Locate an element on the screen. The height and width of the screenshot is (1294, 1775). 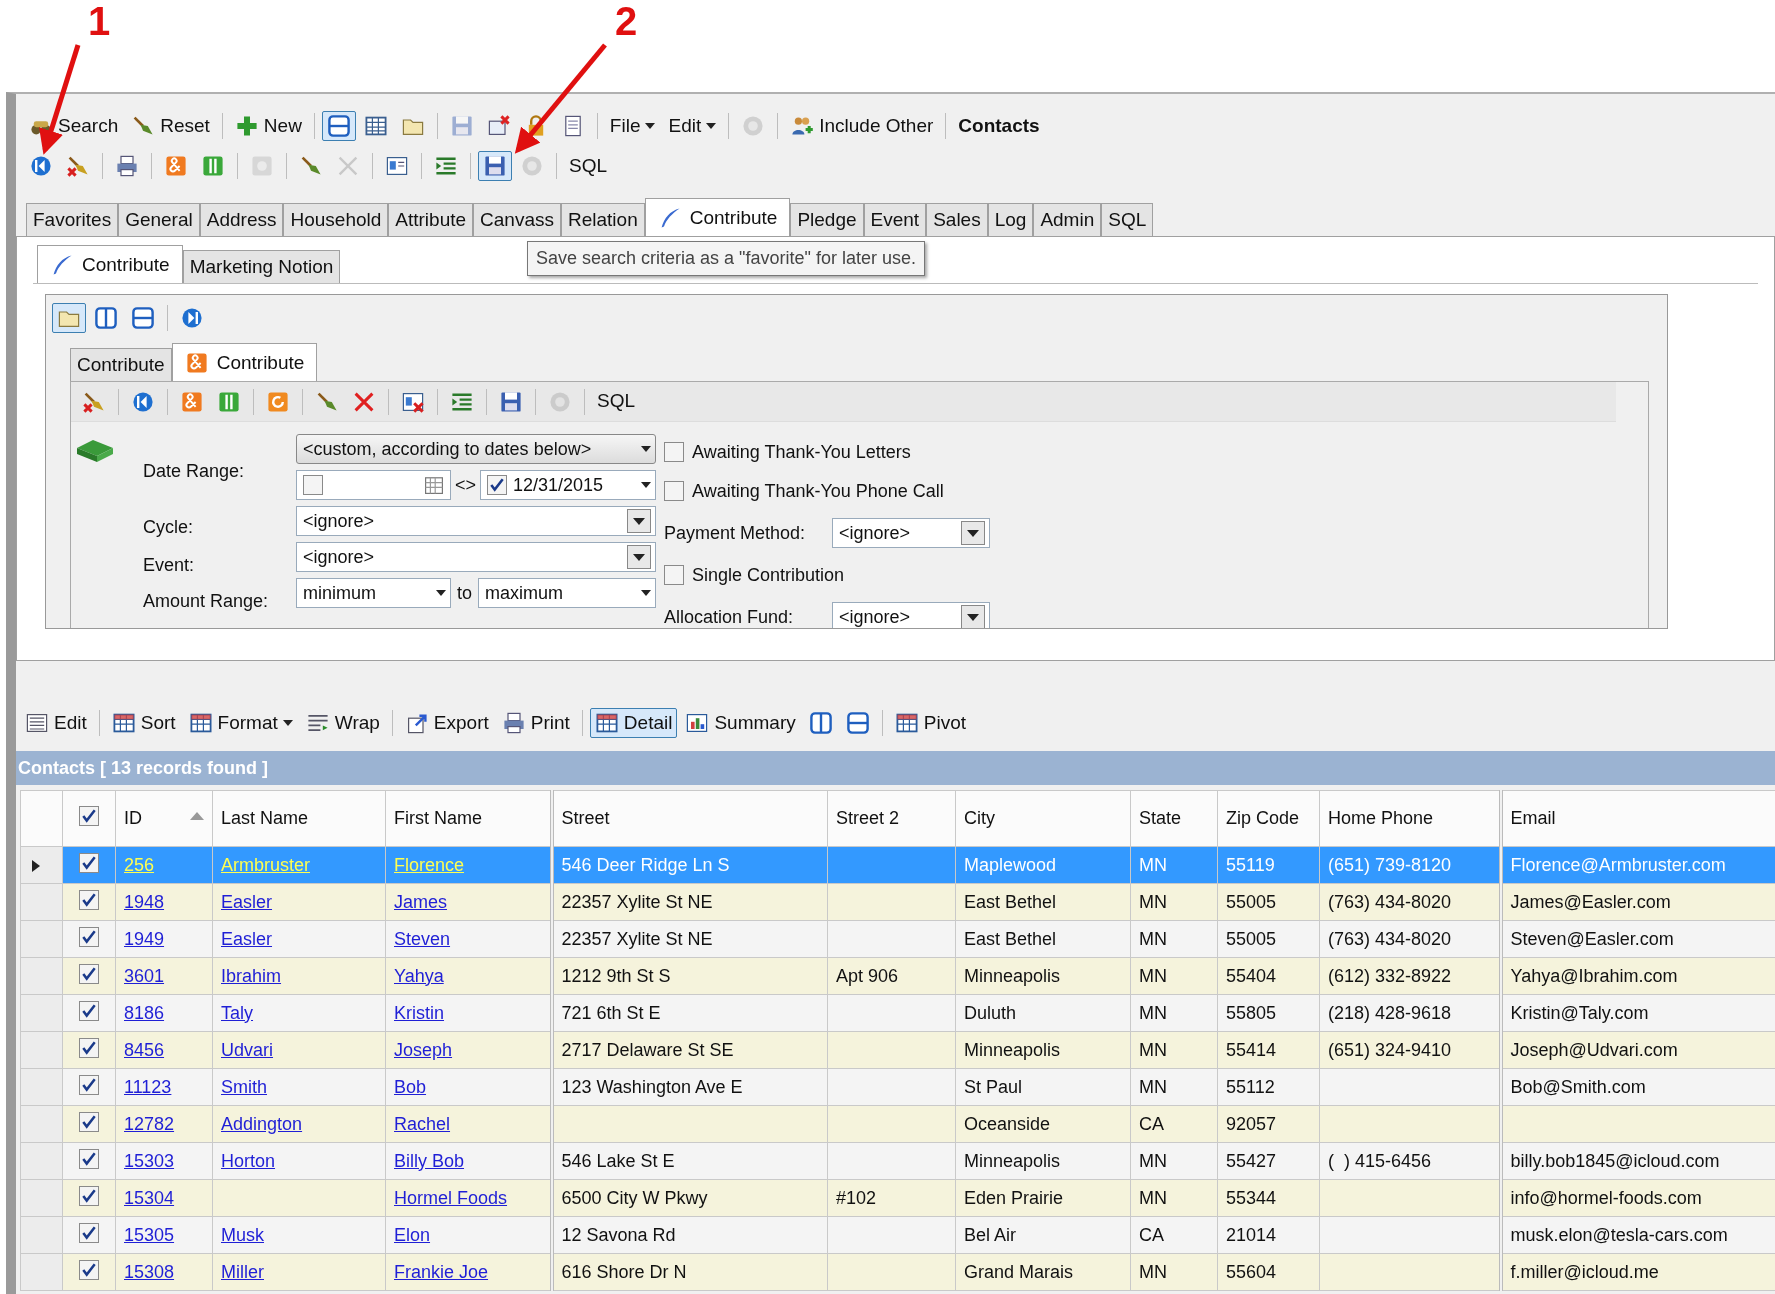
table-cell: 616 Shore Dr N is located at coordinates (689, 1272).